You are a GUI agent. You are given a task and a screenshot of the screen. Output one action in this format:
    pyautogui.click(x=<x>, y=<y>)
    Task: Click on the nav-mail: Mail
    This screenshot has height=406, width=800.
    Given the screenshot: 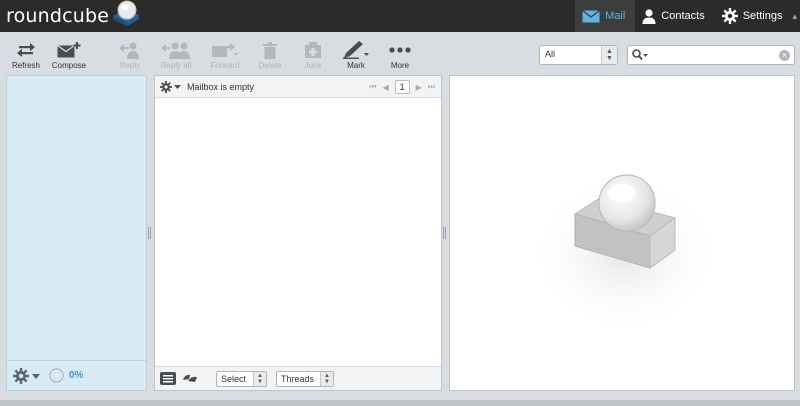 What is the action you would take?
    pyautogui.click(x=605, y=16)
    